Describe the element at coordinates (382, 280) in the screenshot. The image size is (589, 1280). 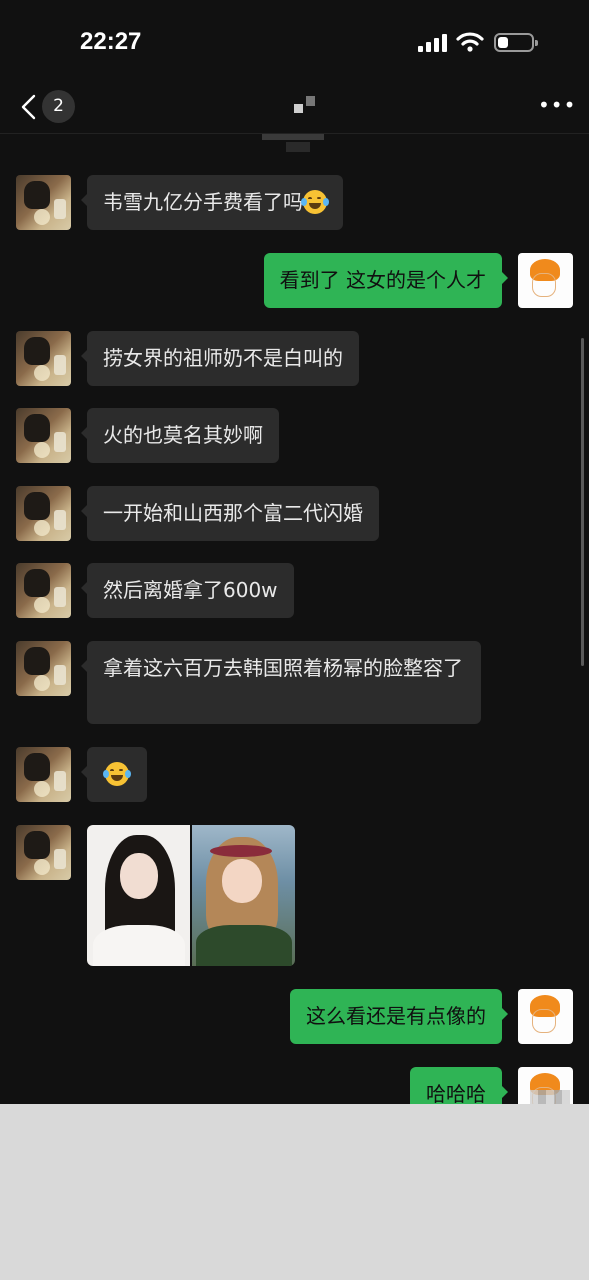
I see `message-text: 看到了 这女的是个人才` at that location.